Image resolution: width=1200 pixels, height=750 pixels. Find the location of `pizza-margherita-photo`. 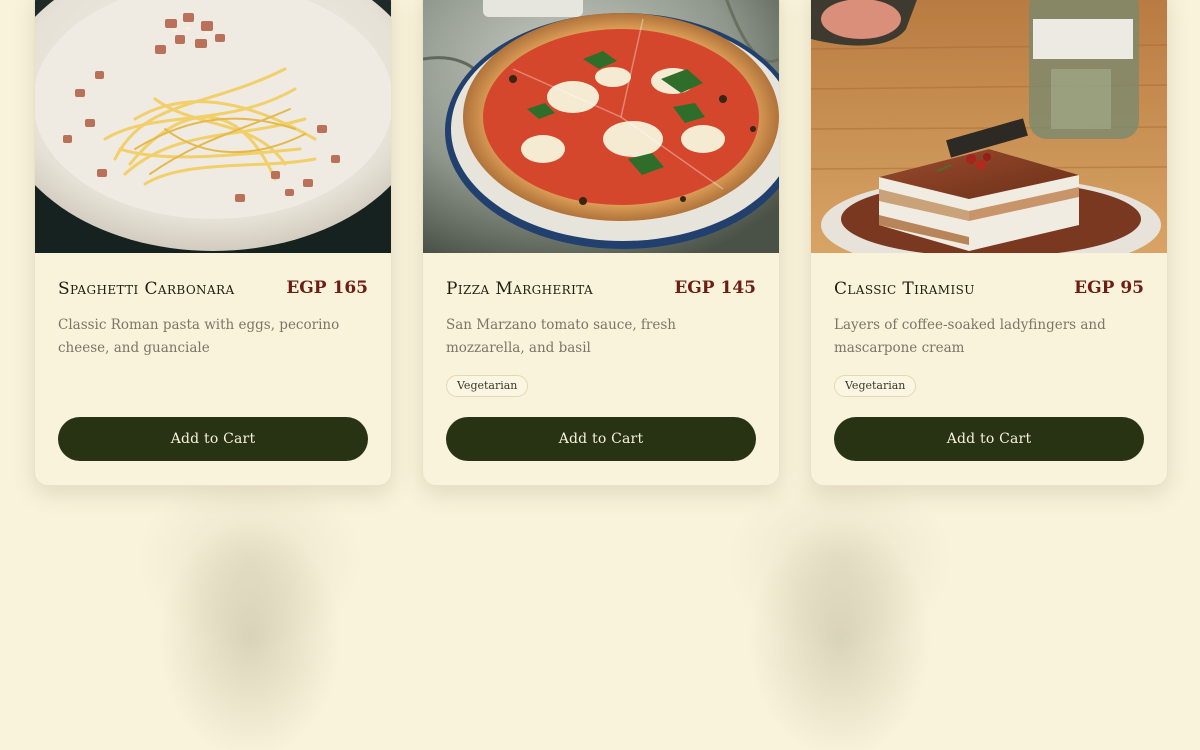

pizza-margherita-photo is located at coordinates (601, 126).